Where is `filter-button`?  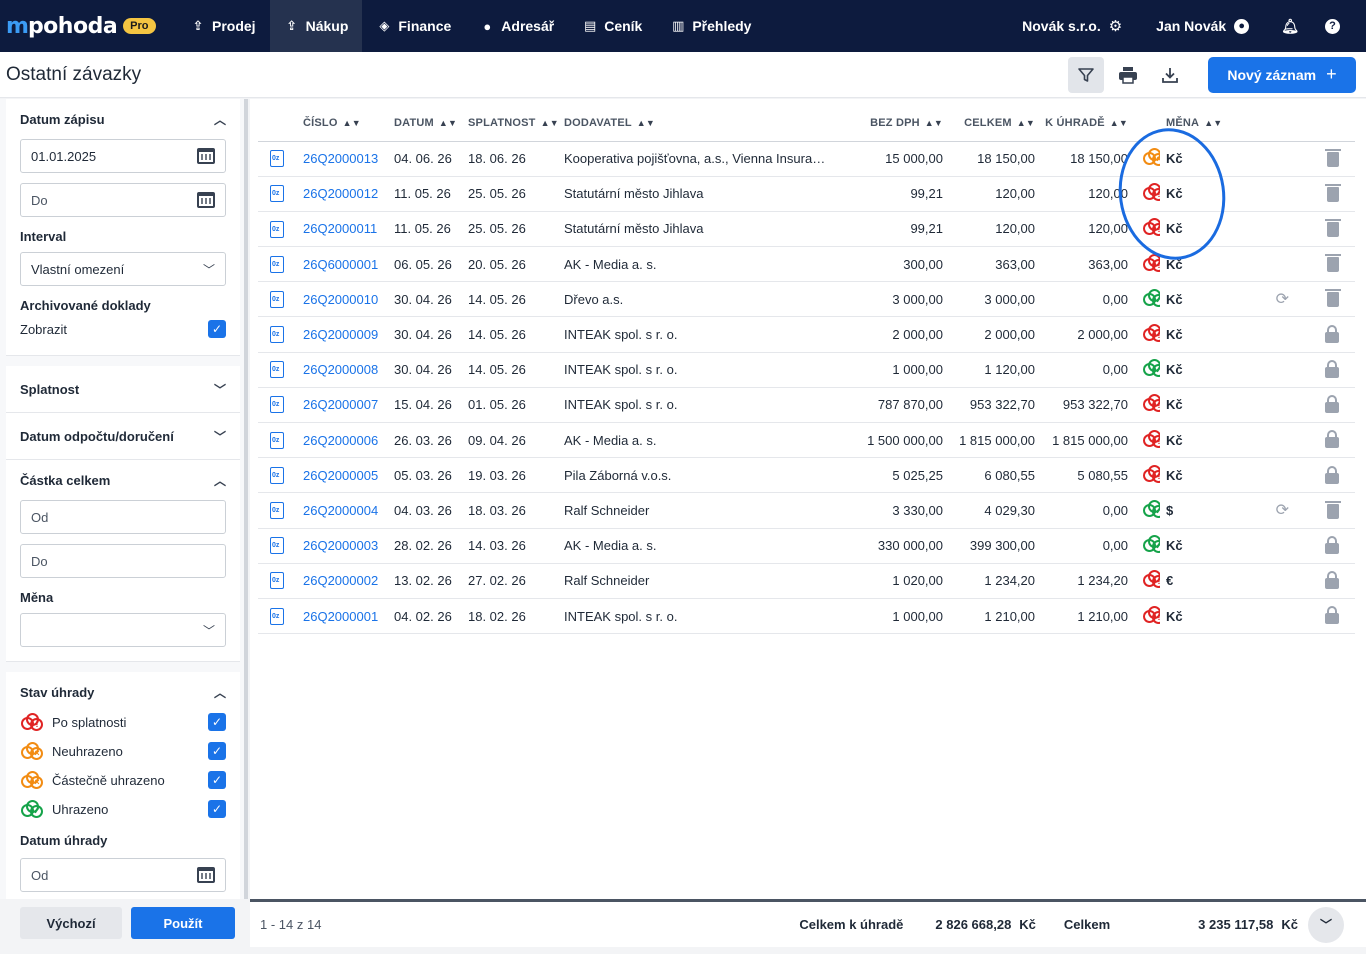
filter-button is located at coordinates (1086, 74).